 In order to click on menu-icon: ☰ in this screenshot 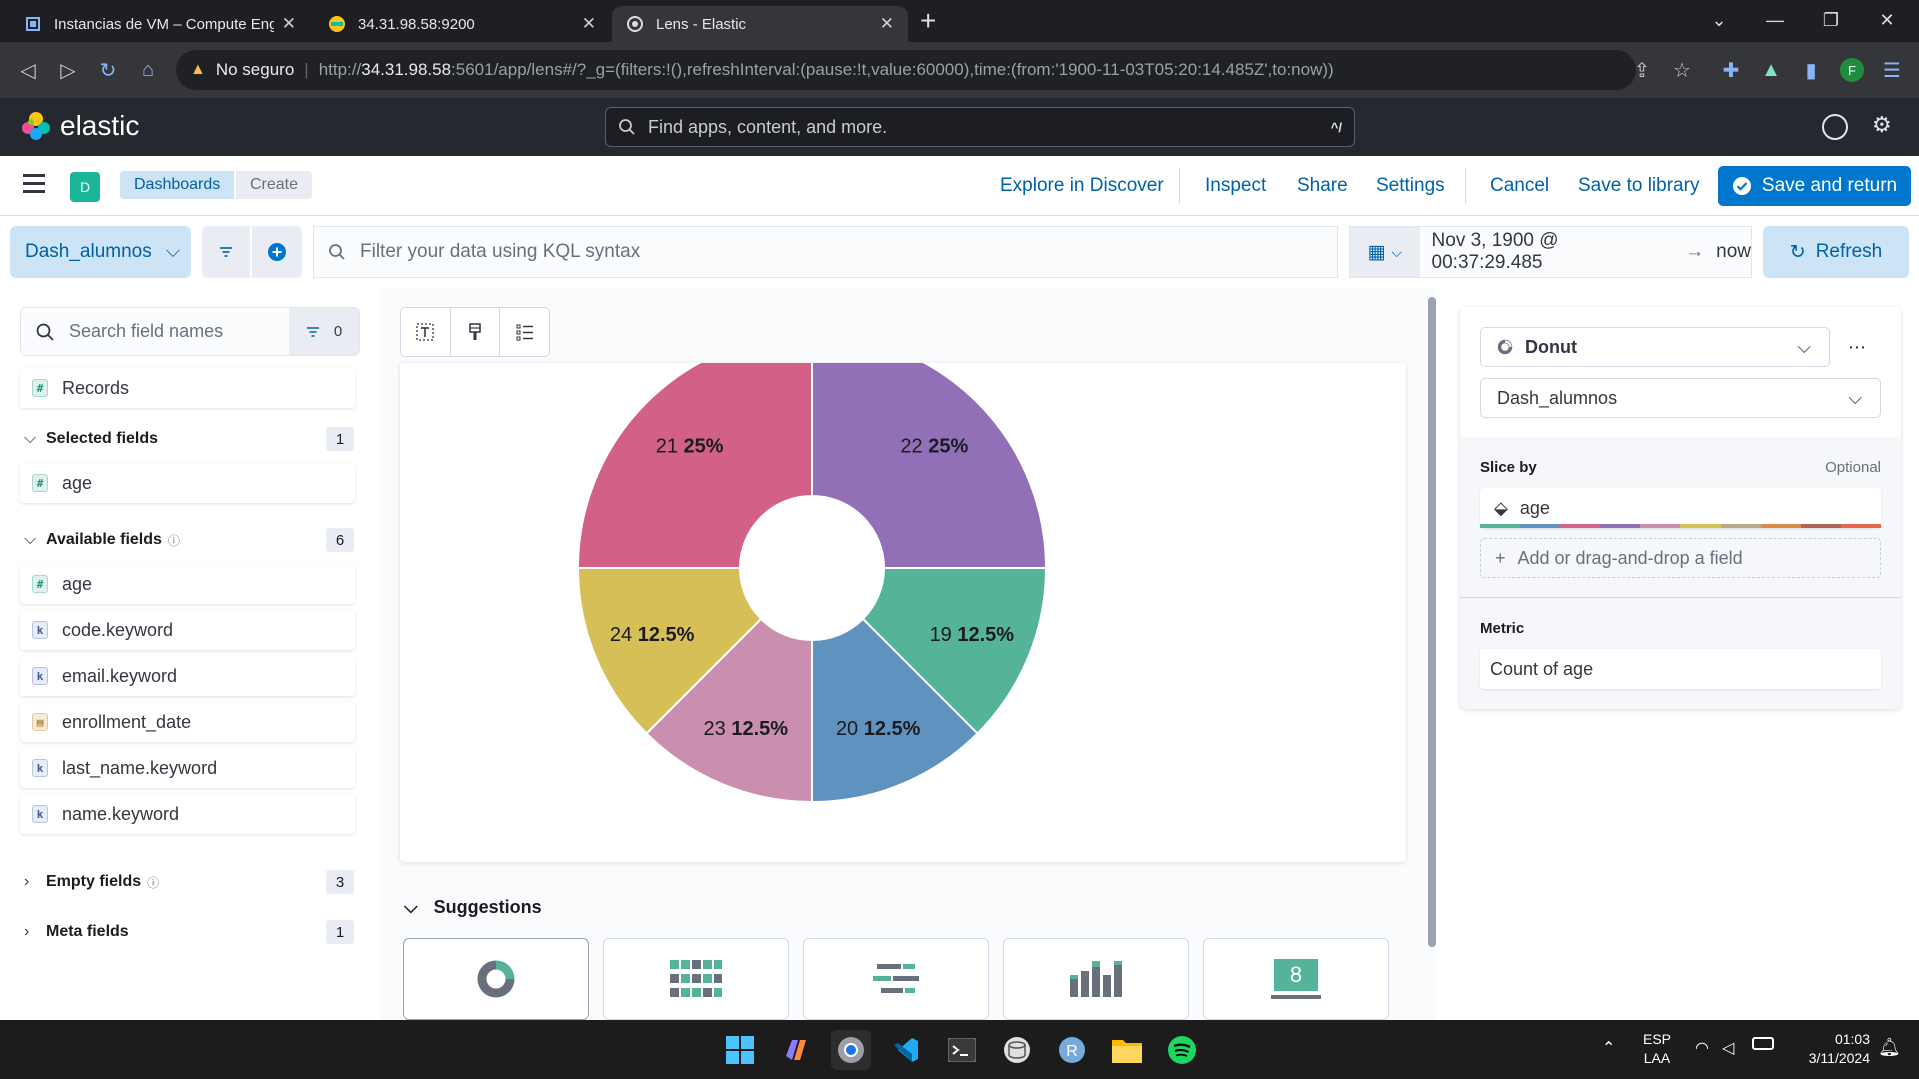, I will do `click(1892, 70)`.